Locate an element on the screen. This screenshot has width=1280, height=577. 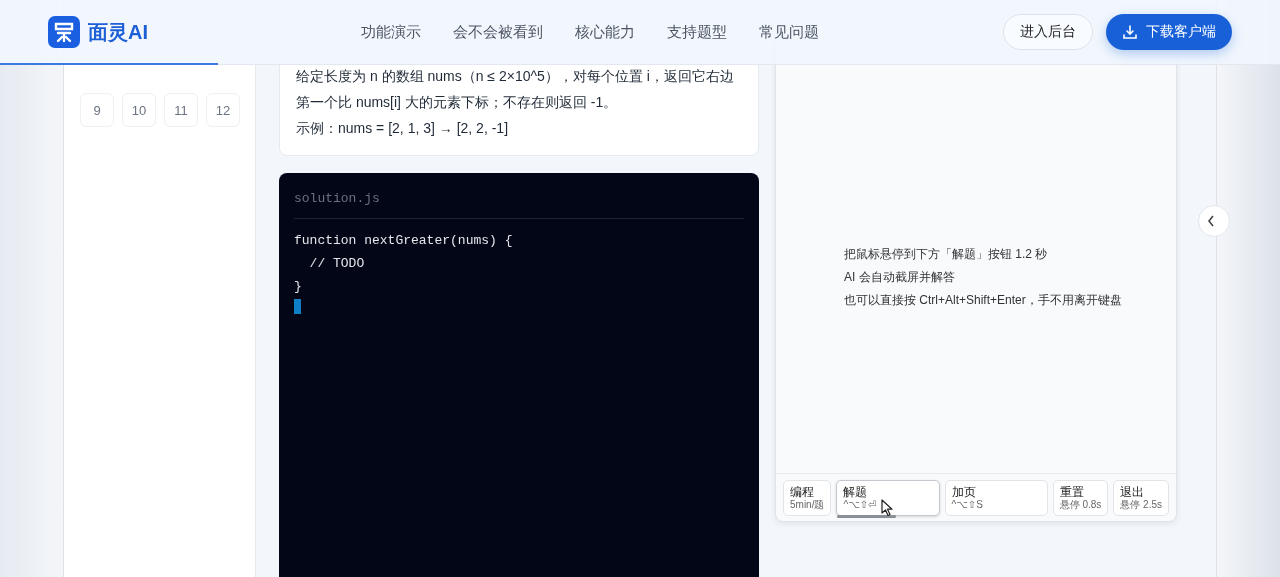
action-button: 退出 悬停 2.5s is located at coordinates (1141, 498).